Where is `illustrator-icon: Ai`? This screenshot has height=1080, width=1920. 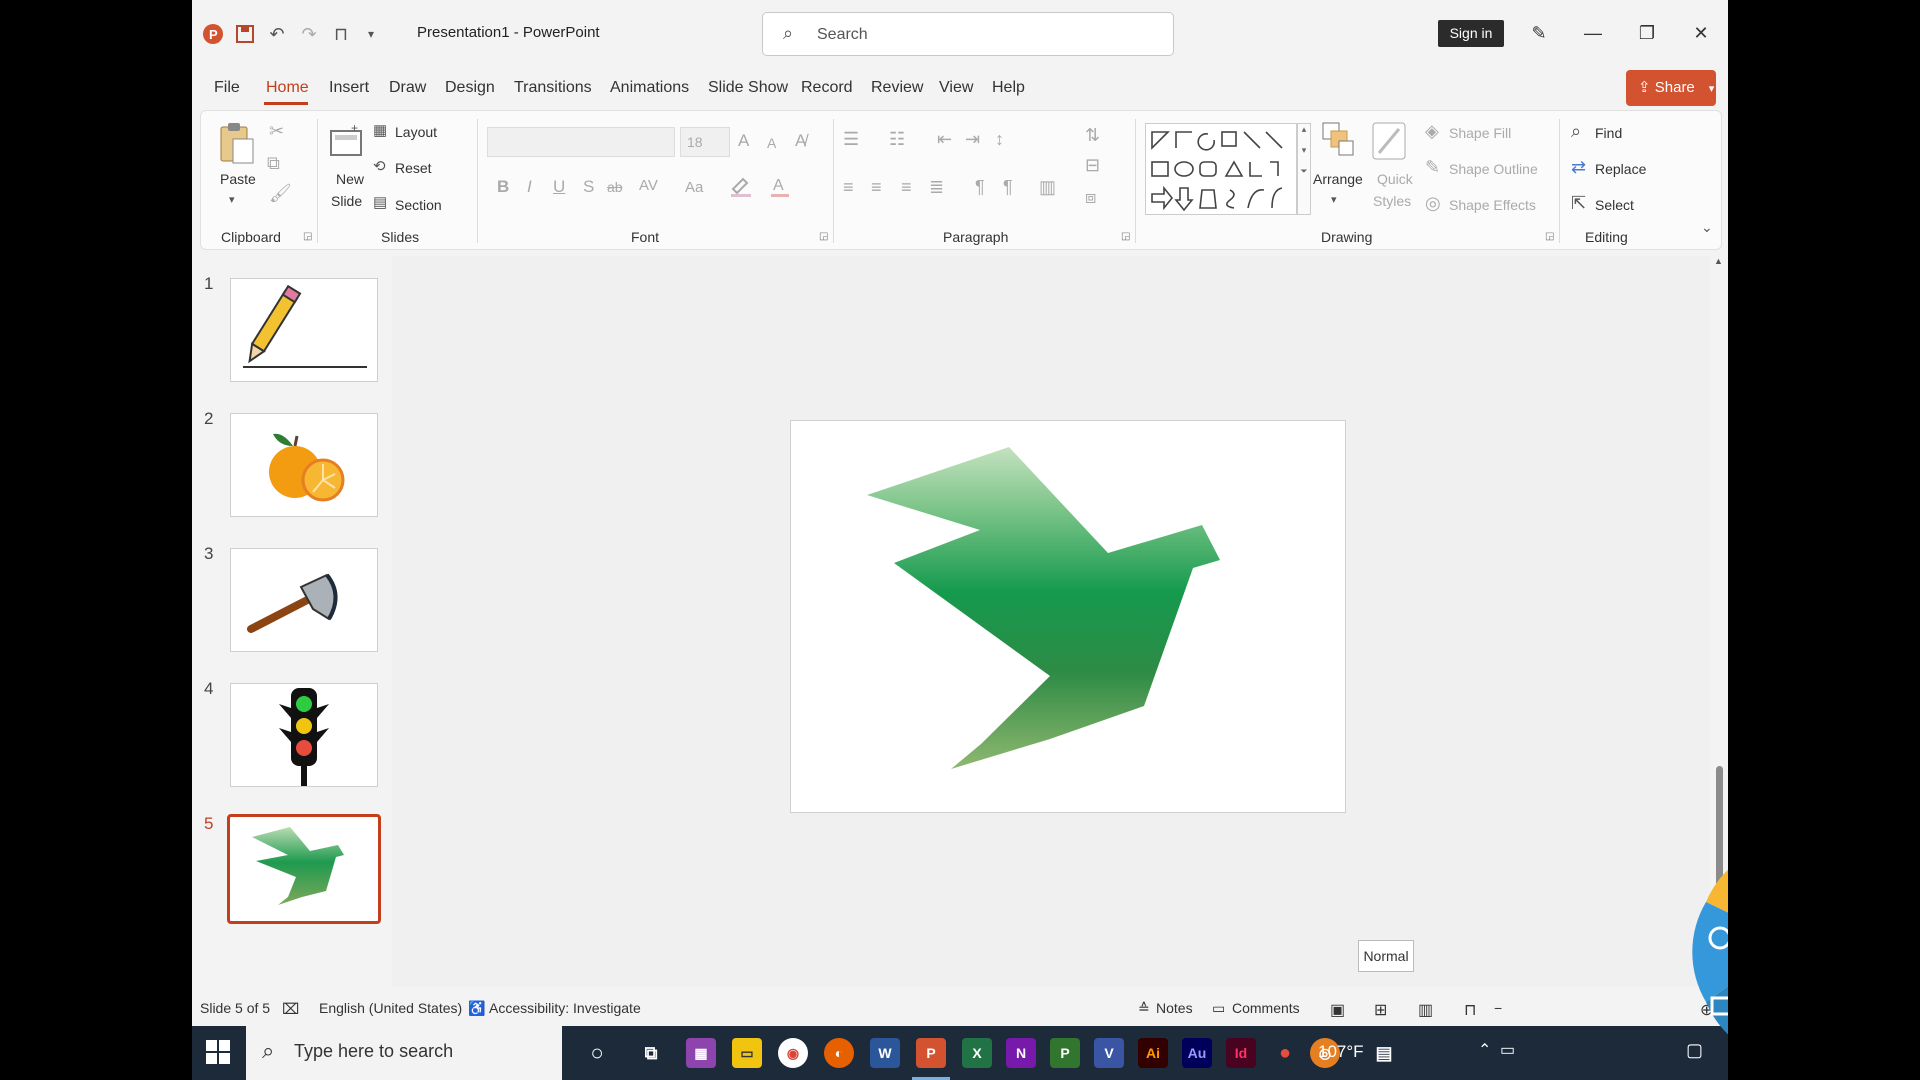 illustrator-icon: Ai is located at coordinates (1153, 1053).